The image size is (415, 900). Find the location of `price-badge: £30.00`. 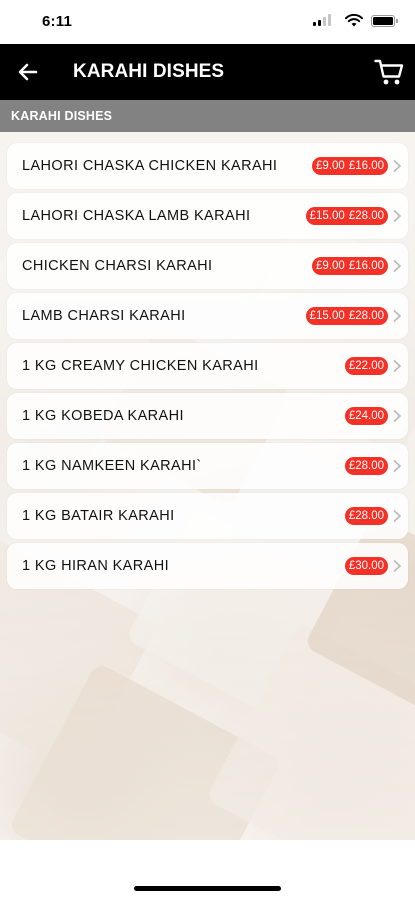

price-badge: £30.00 is located at coordinates (366, 566).